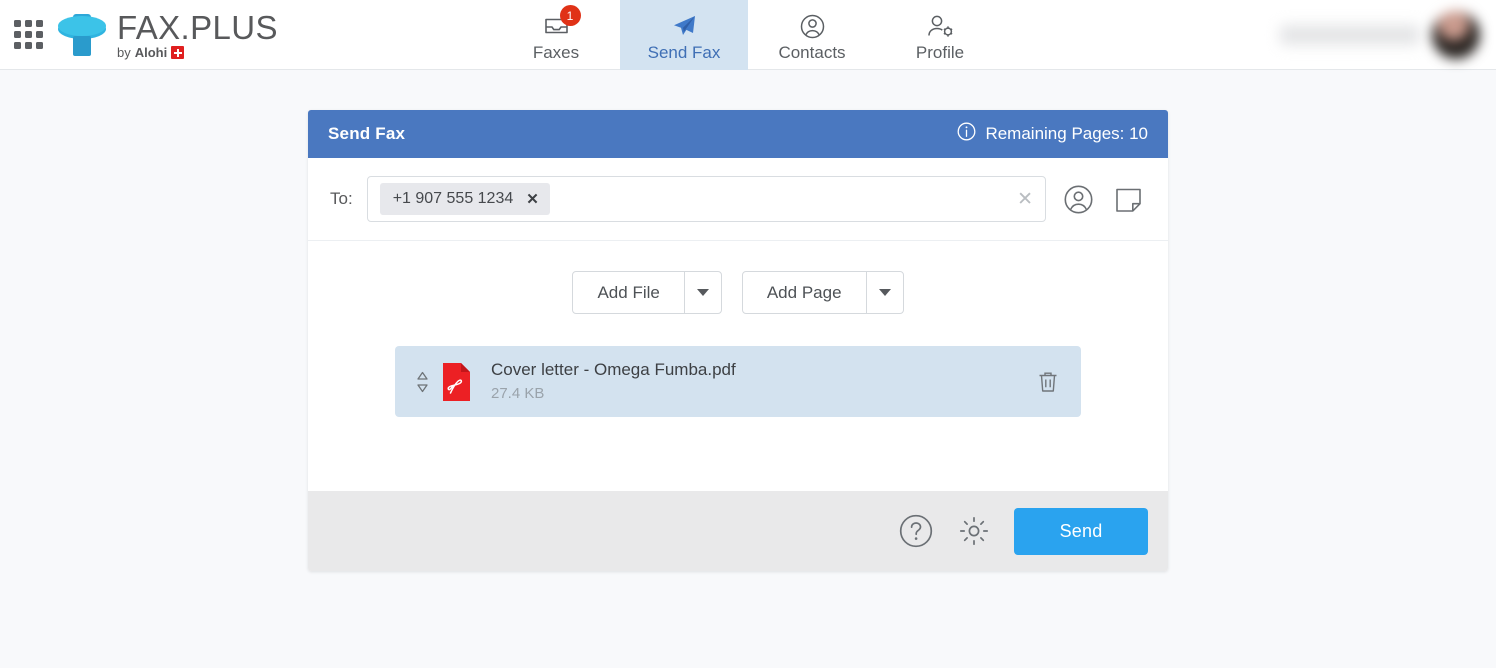 The image size is (1496, 668). I want to click on remaining-pages-label: Remaining Pages: 10, so click(1066, 133).